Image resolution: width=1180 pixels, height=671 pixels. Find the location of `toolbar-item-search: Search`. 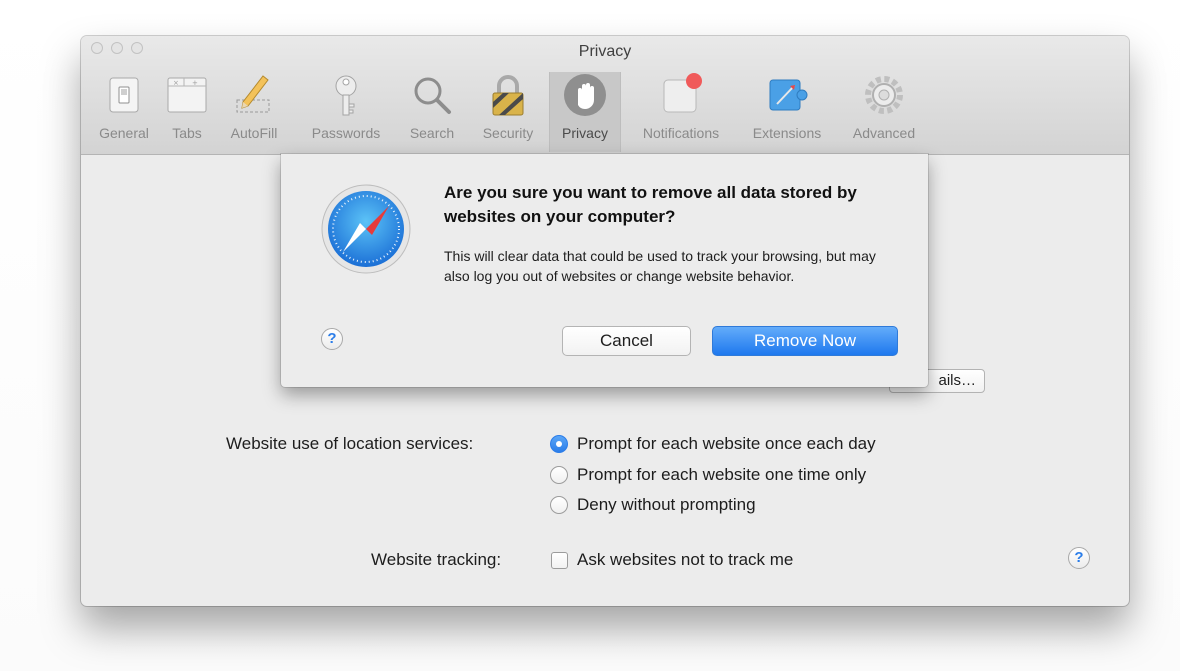

toolbar-item-search: Search is located at coordinates (432, 112).